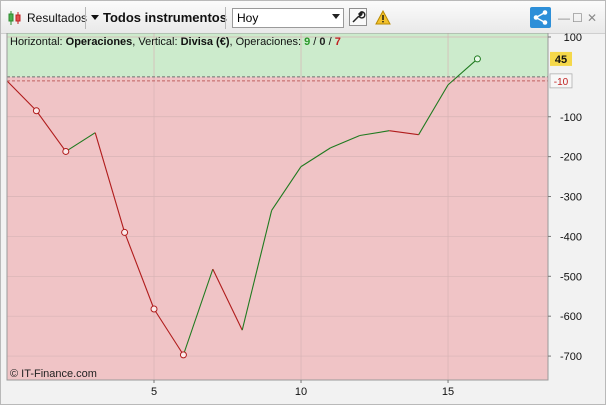 This screenshot has width=606, height=405. What do you see at coordinates (248, 18) in the screenshot?
I see `period-value: Hoy` at bounding box center [248, 18].